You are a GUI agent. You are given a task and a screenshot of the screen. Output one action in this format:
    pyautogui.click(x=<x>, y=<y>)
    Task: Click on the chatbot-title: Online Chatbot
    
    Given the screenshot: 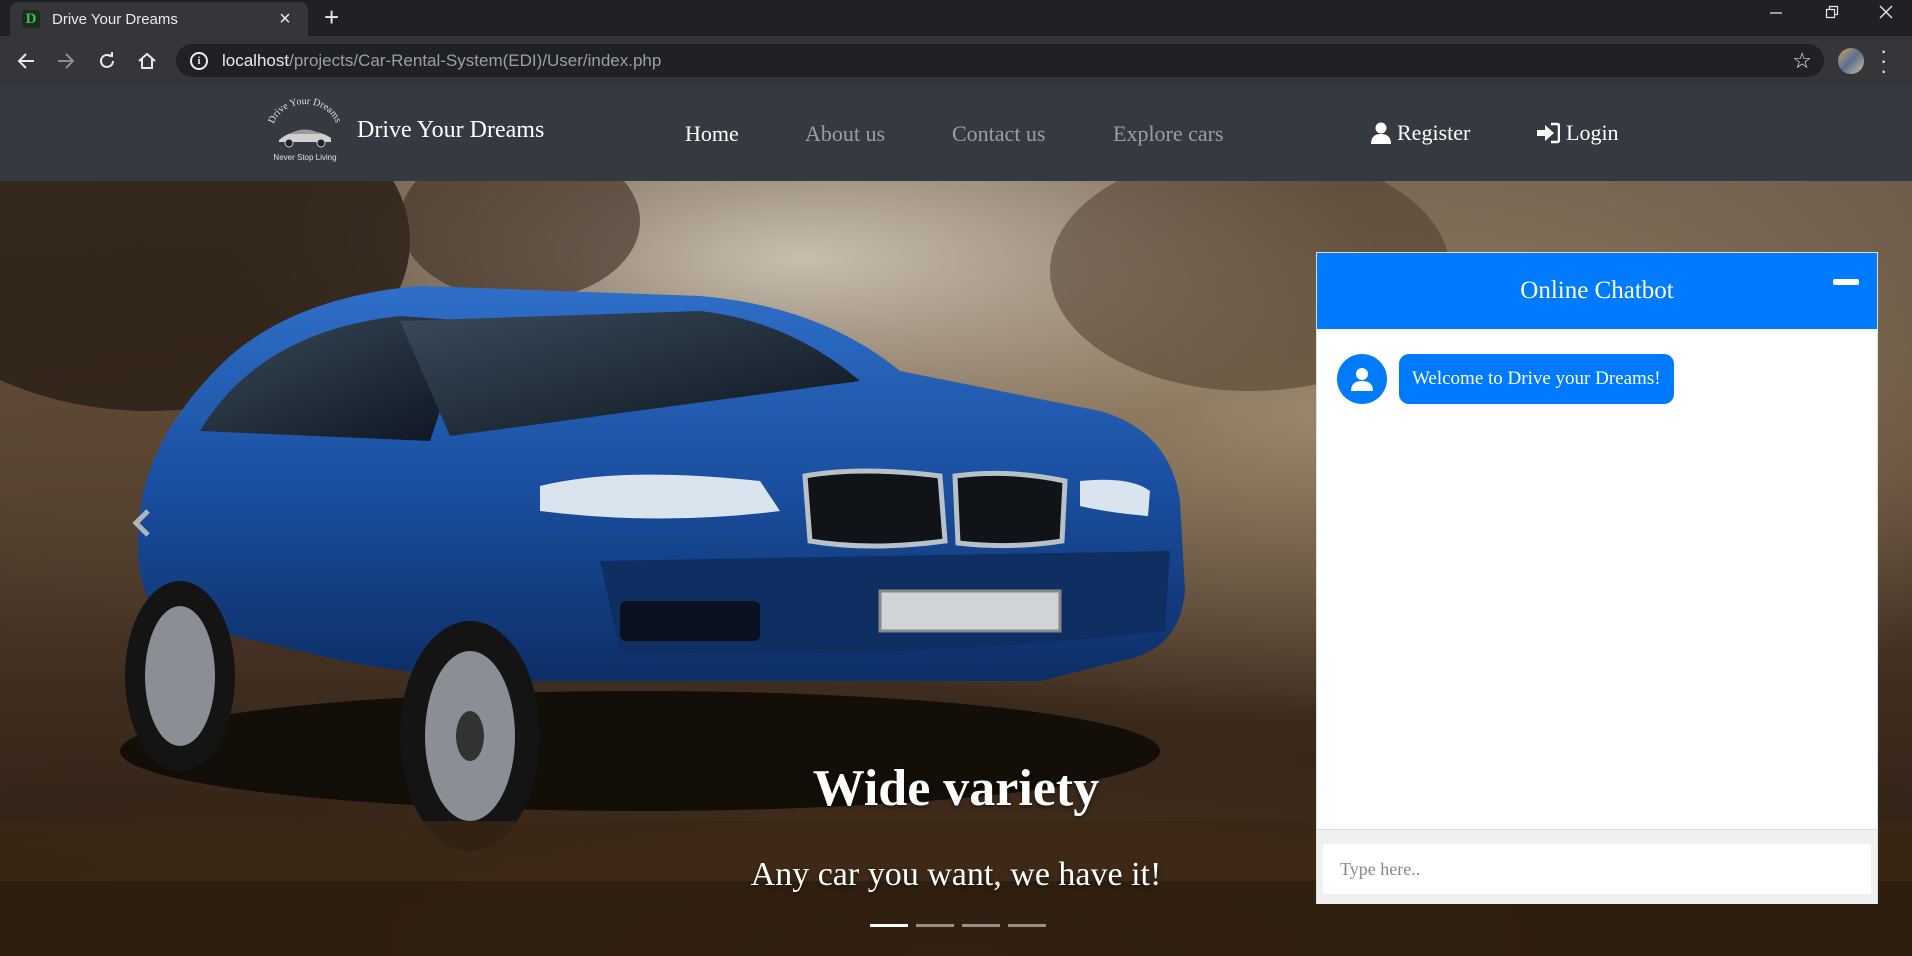 What is the action you would take?
    pyautogui.click(x=1597, y=290)
    